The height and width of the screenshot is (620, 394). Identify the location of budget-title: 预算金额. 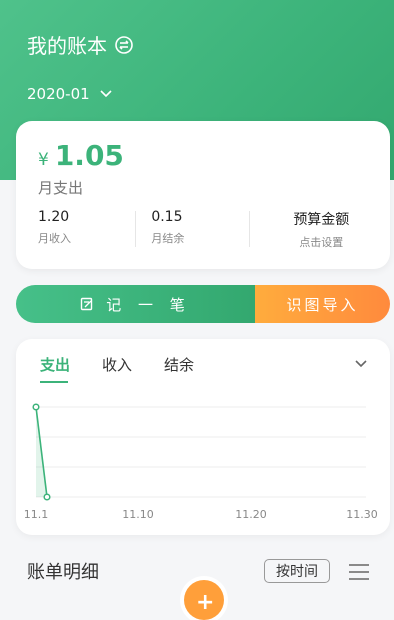
(321, 220).